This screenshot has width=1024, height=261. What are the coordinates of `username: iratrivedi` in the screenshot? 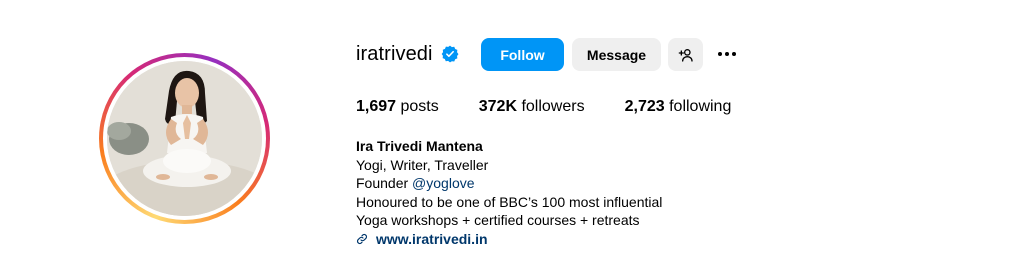 It's located at (394, 53).